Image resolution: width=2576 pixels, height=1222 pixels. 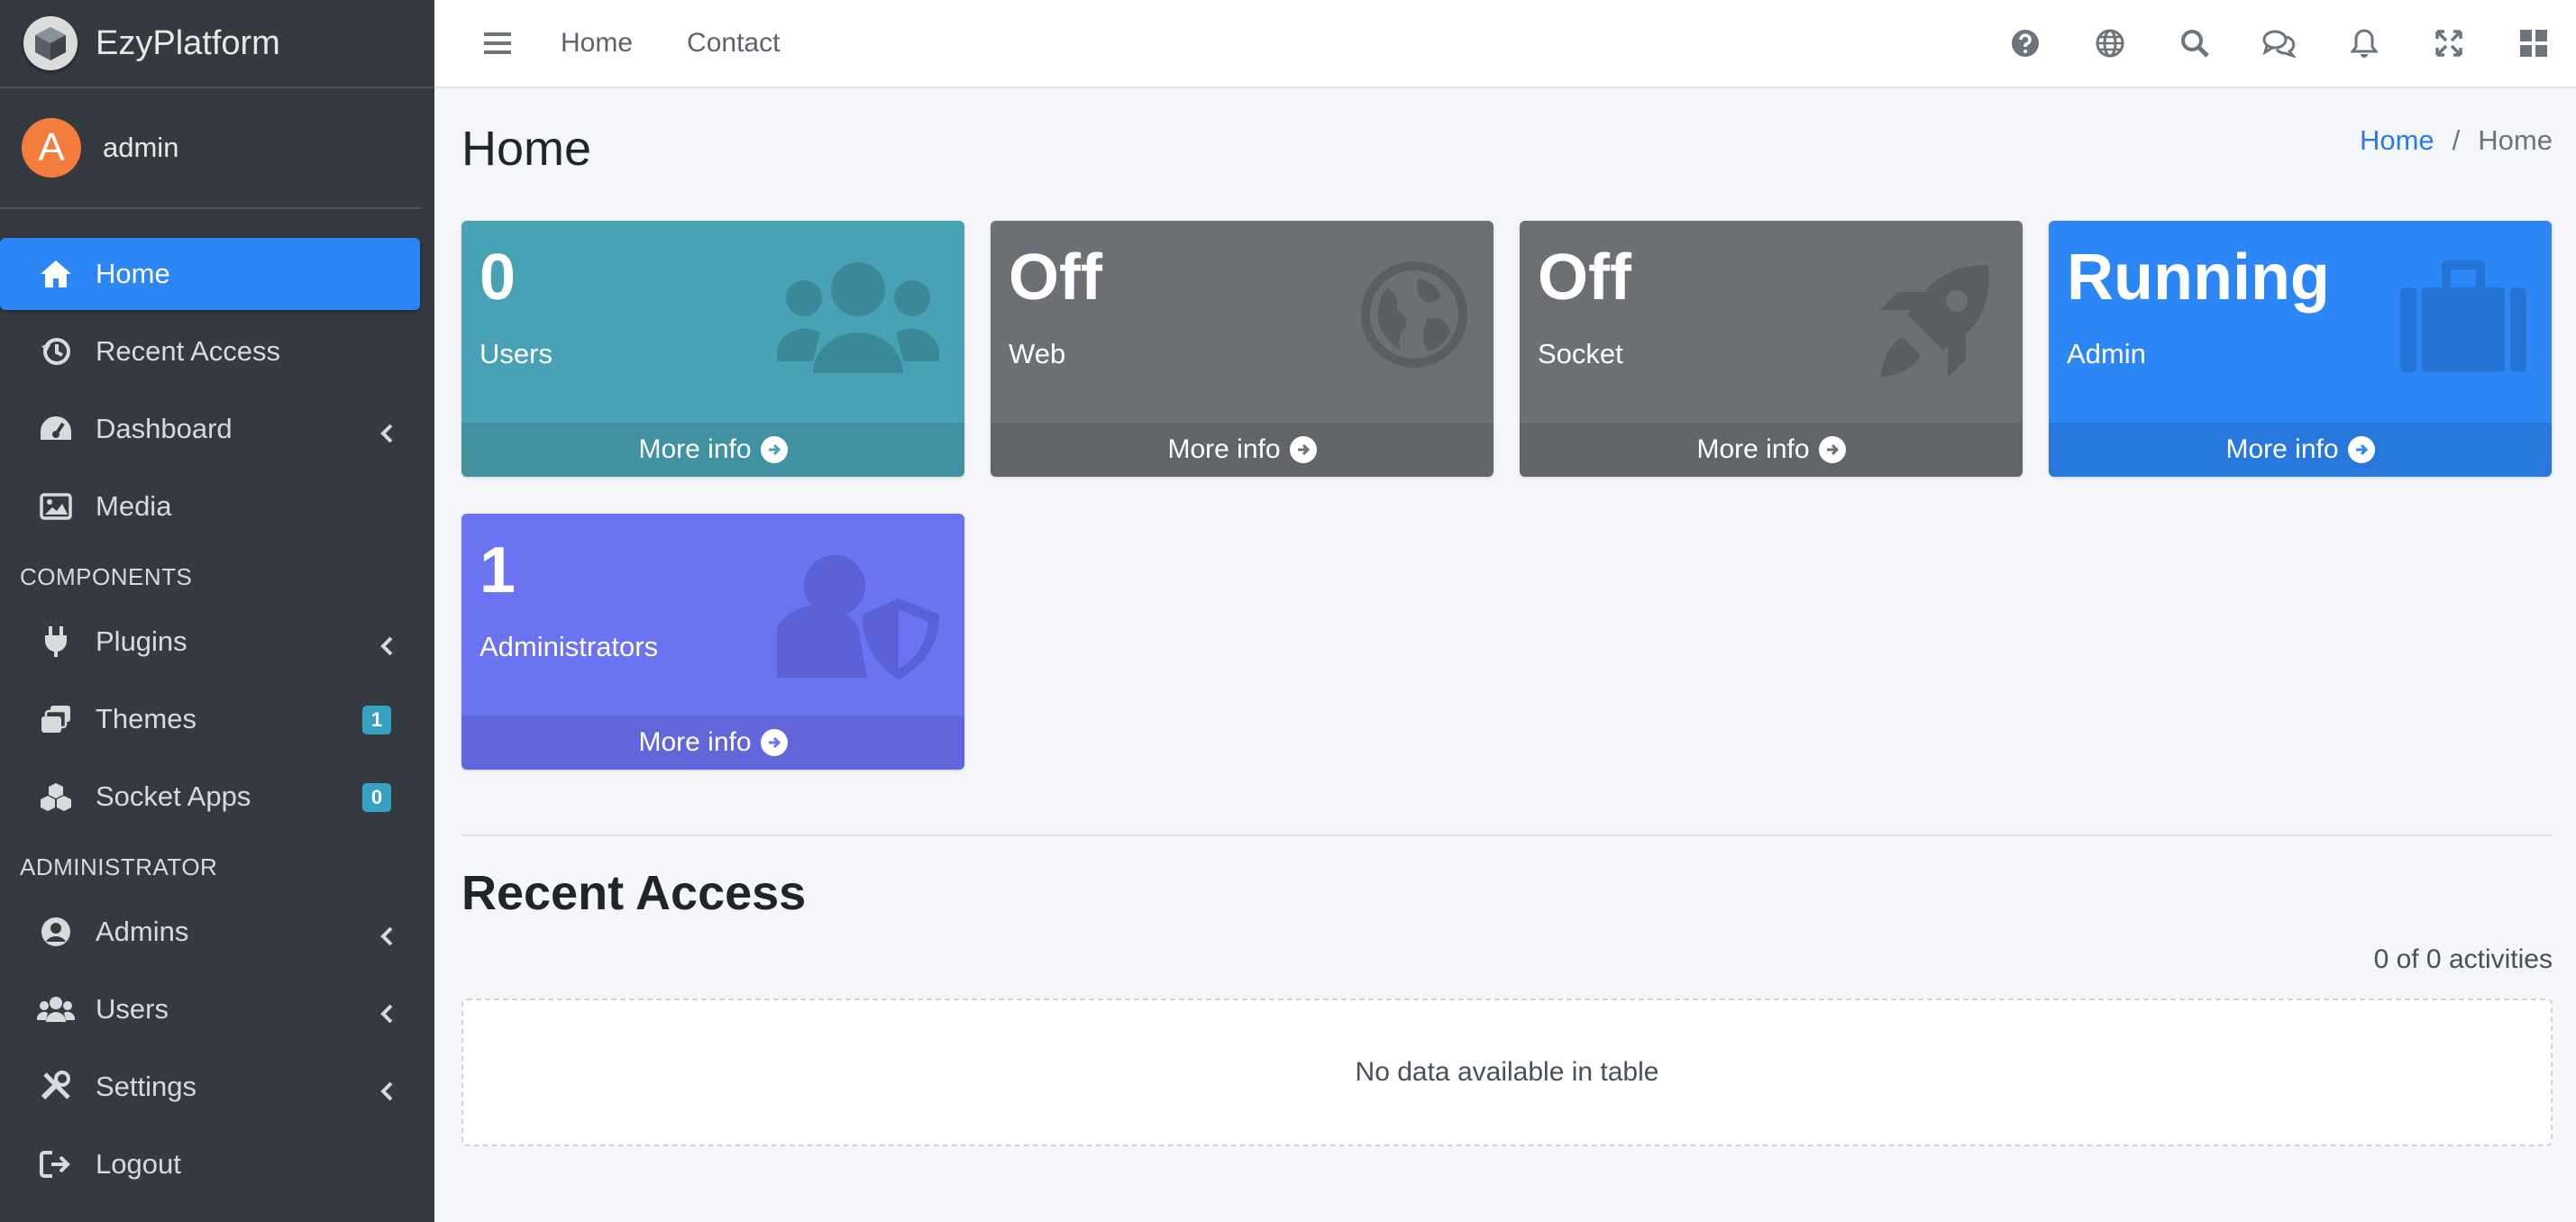 I want to click on brand: EzyPlatform, so click(x=217, y=44).